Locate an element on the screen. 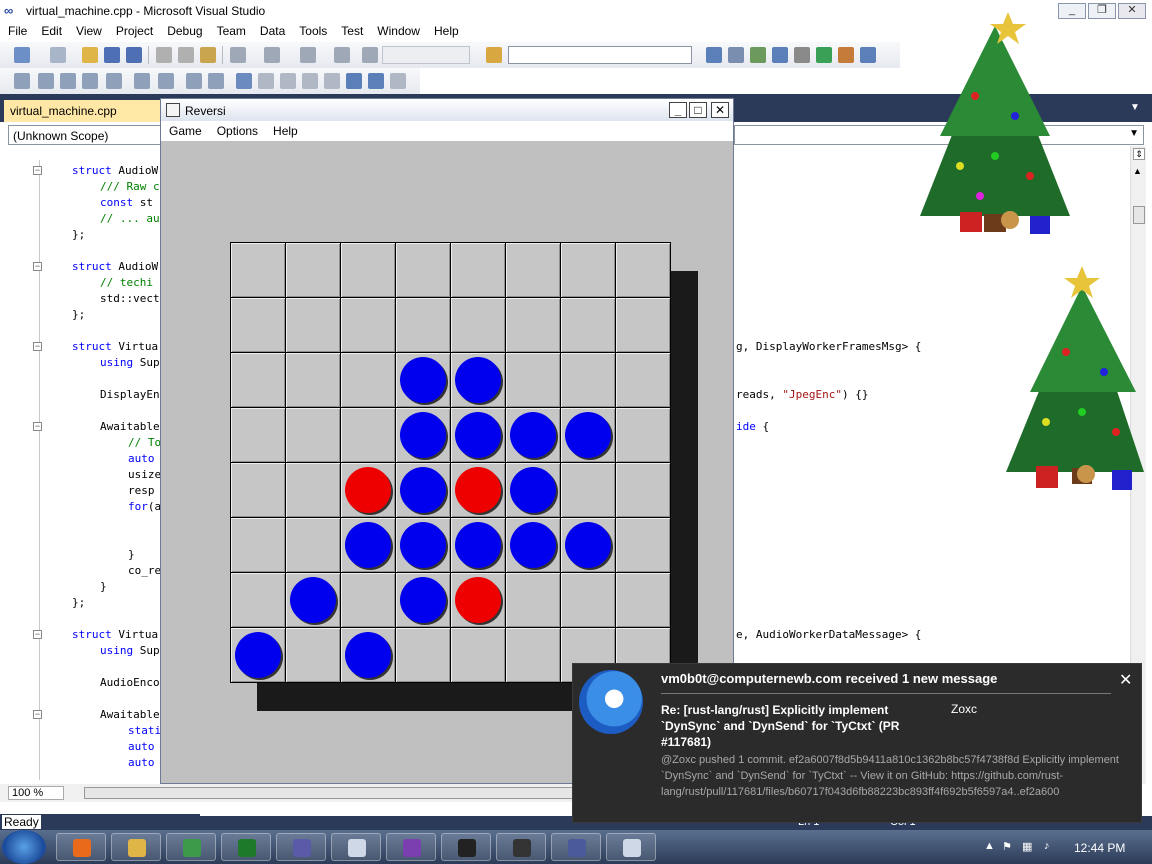 The height and width of the screenshot is (864, 1152). comment-icon is located at coordinates (166, 81).